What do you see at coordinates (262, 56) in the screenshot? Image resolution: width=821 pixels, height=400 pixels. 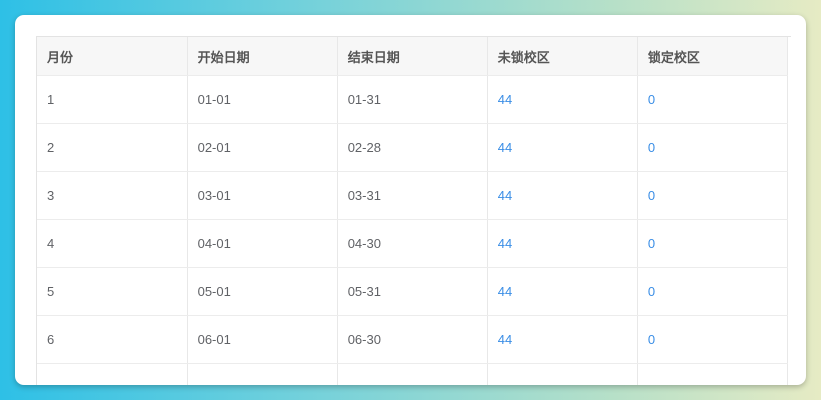 I see `column-header-start-date: 开始日期` at bounding box center [262, 56].